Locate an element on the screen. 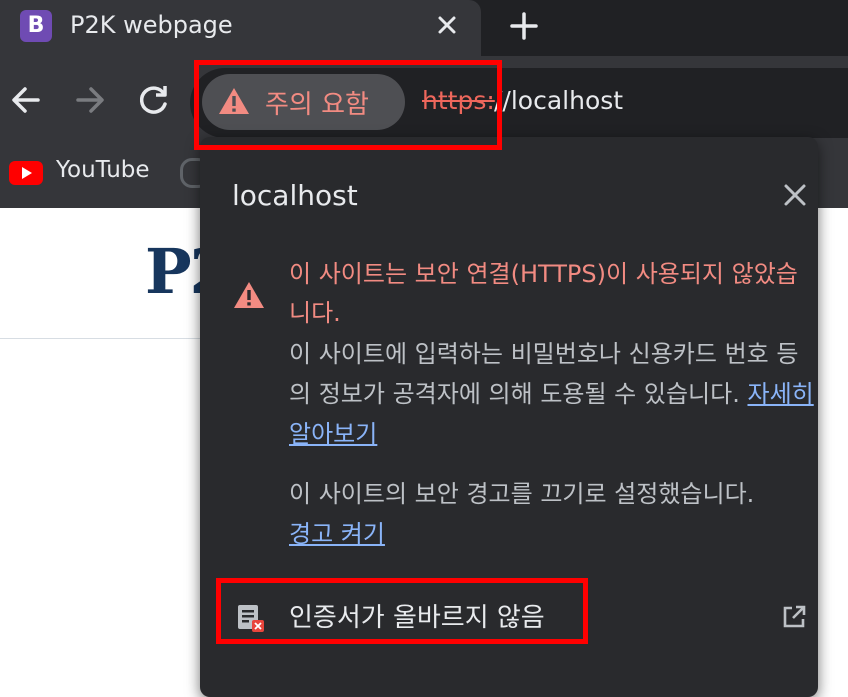 This screenshot has height=697, width=848. bookmark-youtube: YouTube is located at coordinates (103, 170).